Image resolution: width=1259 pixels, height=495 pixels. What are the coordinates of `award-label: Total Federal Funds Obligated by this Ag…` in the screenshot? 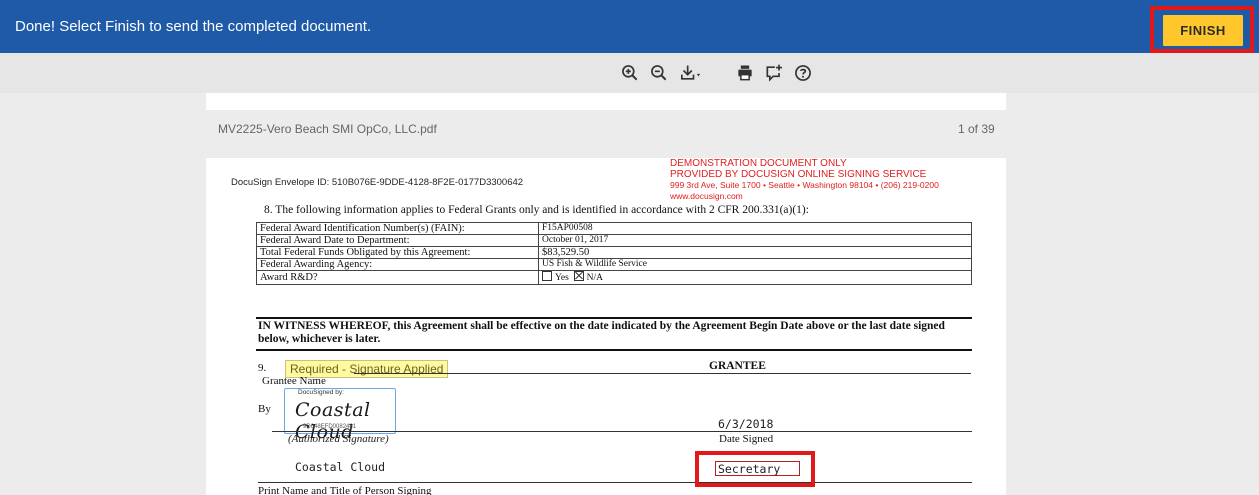 It's located at (397, 252).